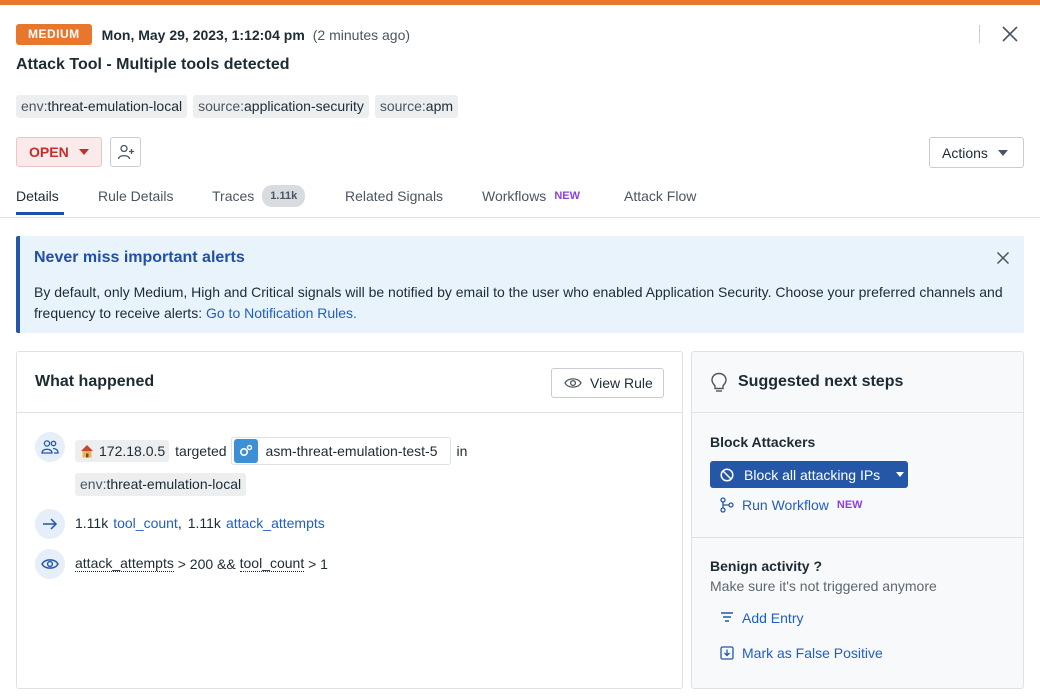 Image resolution: width=1040 pixels, height=698 pixels. Describe the element at coordinates (462, 451) in the screenshot. I see `in-label: in` at that location.